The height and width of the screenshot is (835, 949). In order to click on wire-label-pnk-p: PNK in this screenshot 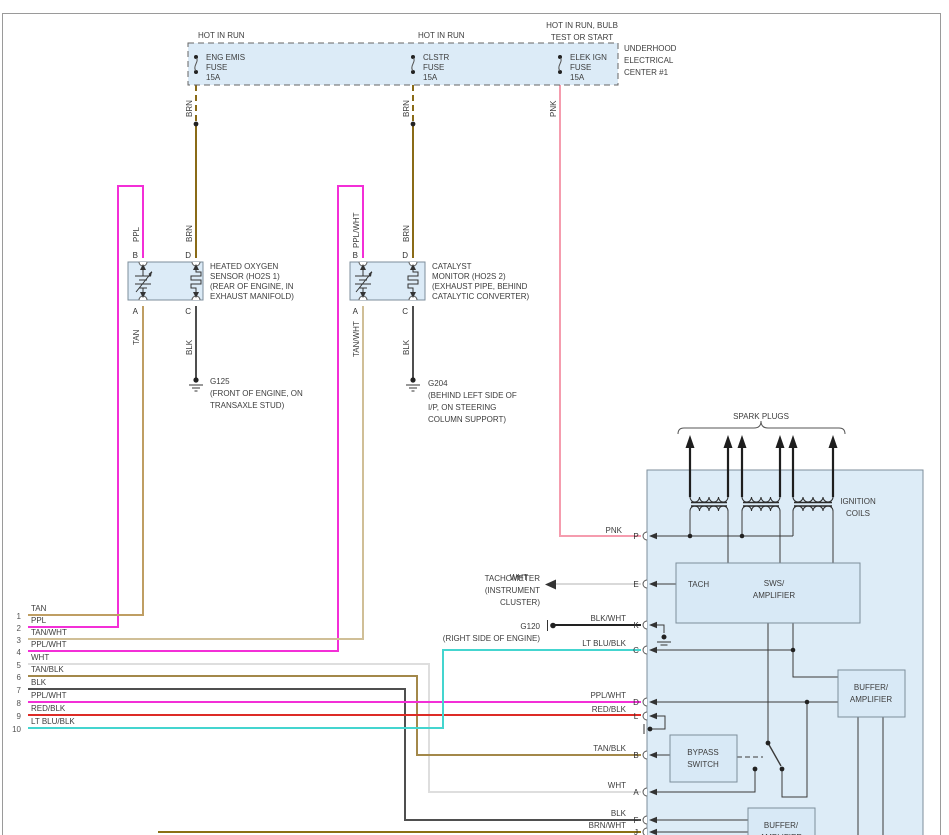, I will do `click(614, 530)`.